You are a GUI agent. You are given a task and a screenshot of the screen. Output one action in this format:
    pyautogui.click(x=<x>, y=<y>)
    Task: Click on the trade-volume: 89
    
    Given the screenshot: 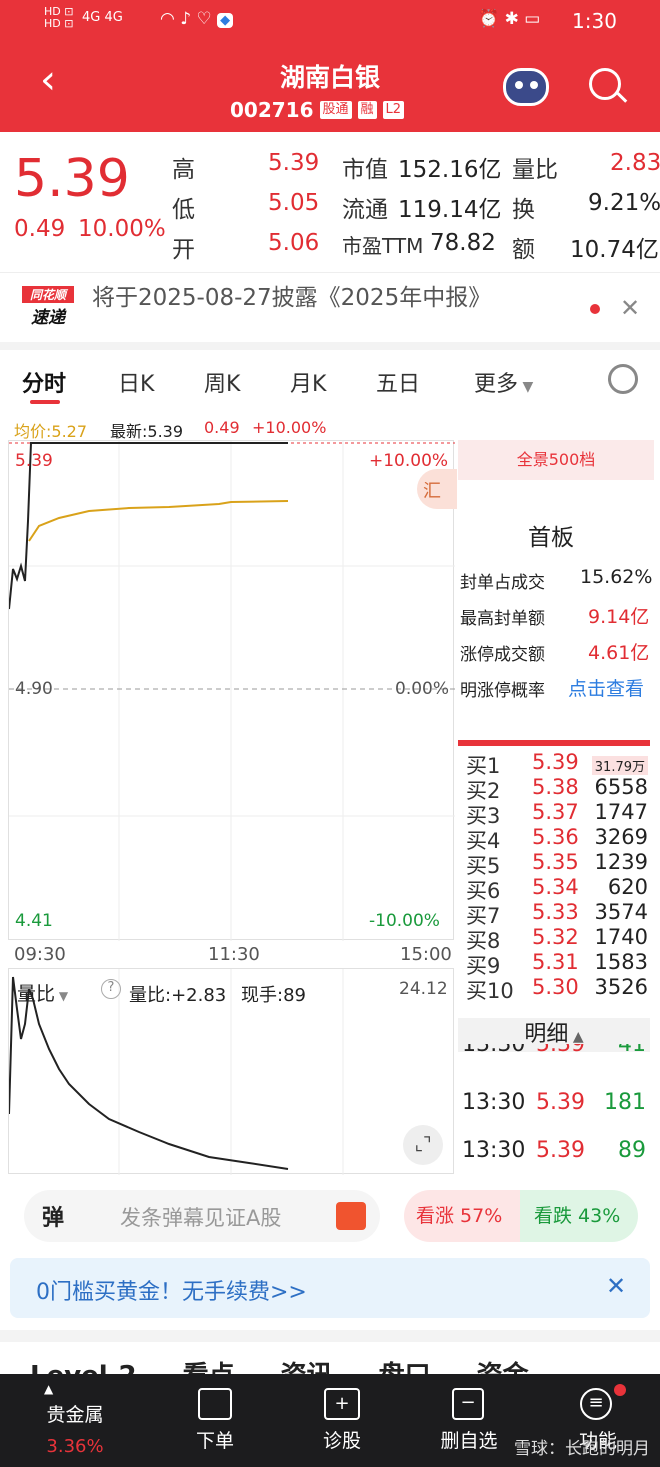 What is the action you would take?
    pyautogui.click(x=632, y=1150)
    